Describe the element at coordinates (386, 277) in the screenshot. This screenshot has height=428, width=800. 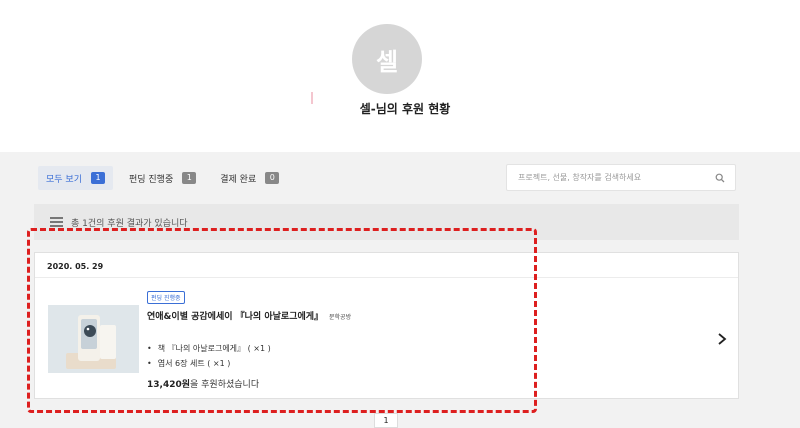
I see `card-divider` at that location.